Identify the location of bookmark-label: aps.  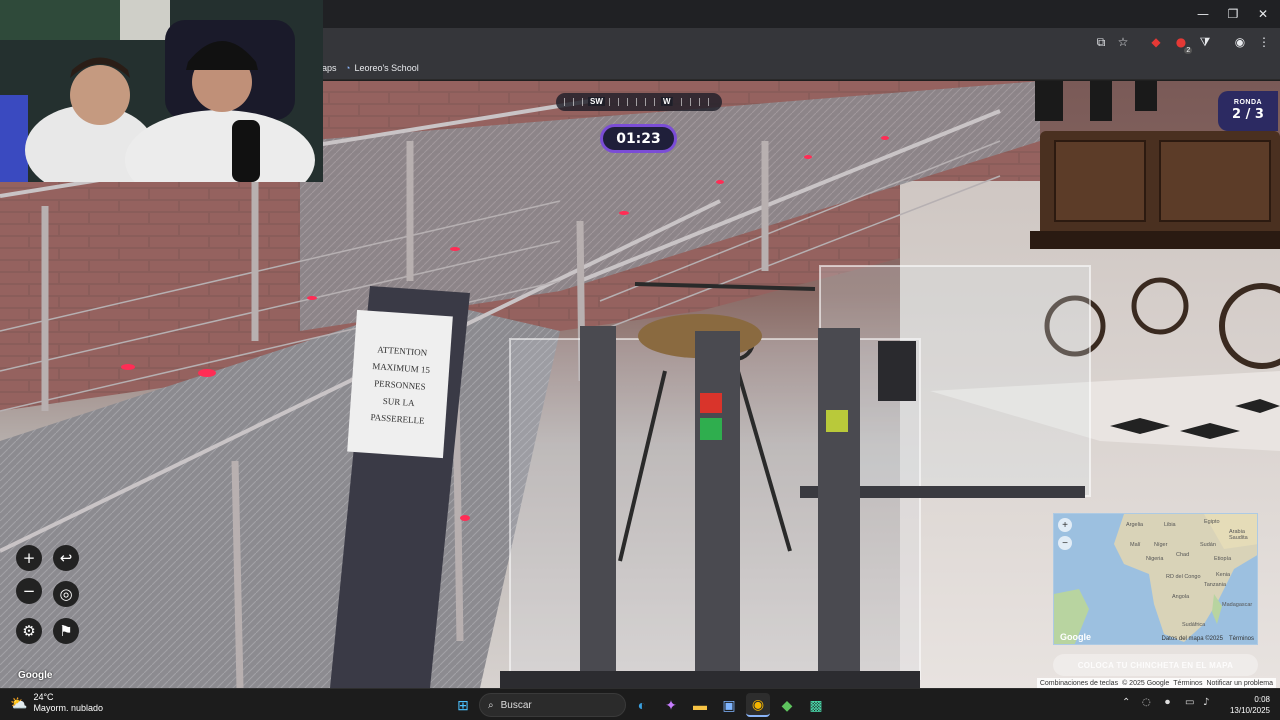
(329, 68).